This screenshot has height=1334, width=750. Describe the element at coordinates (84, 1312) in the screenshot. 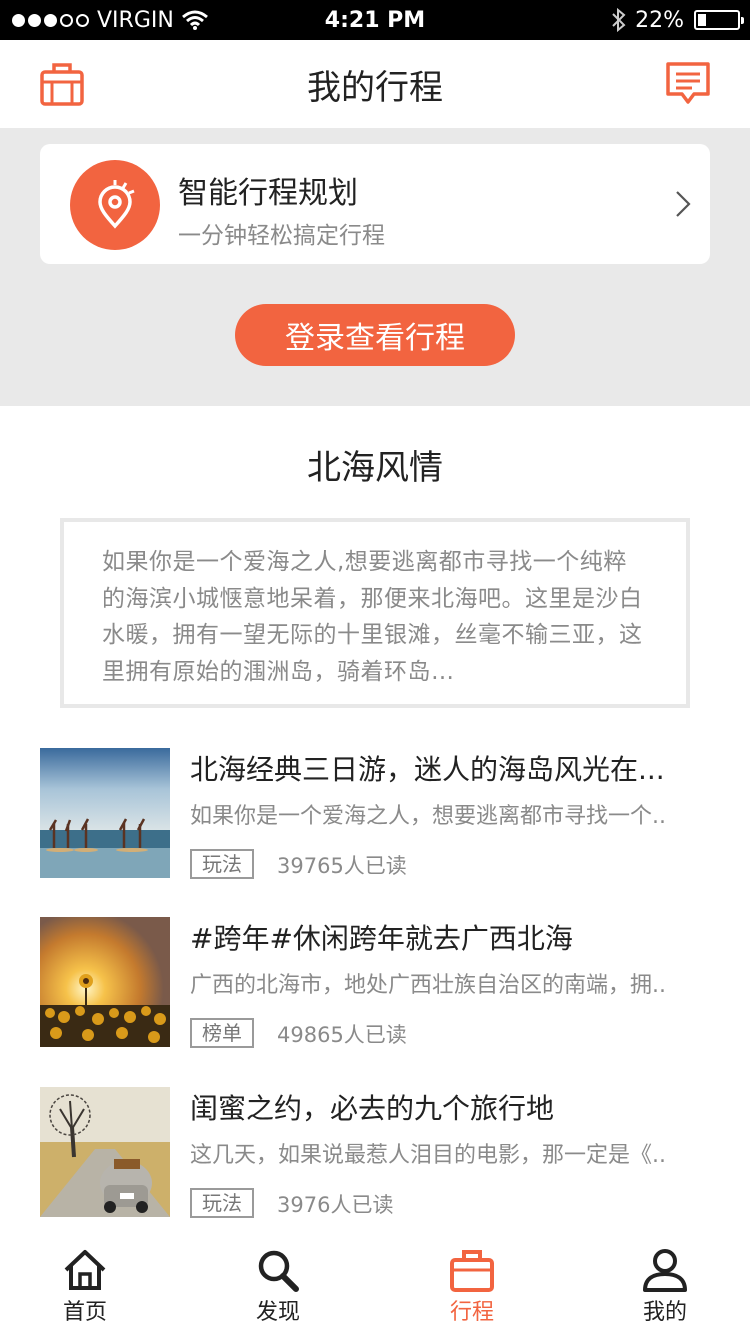

I see `tab-label: 首页` at that location.